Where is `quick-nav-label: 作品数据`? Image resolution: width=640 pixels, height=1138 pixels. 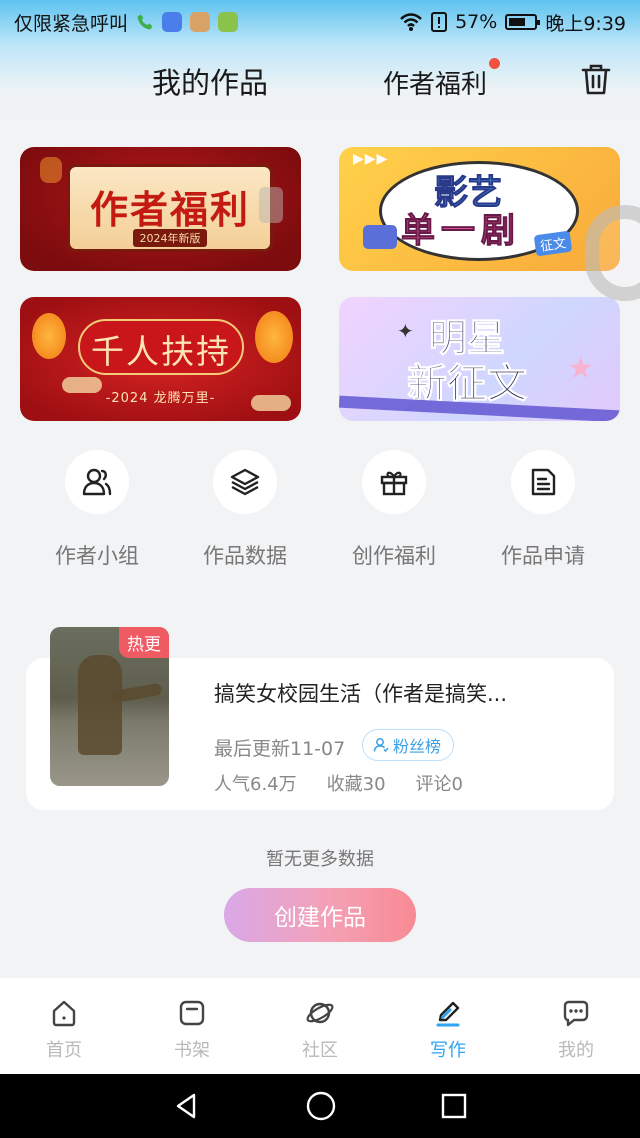 quick-nav-label: 作品数据 is located at coordinates (245, 556).